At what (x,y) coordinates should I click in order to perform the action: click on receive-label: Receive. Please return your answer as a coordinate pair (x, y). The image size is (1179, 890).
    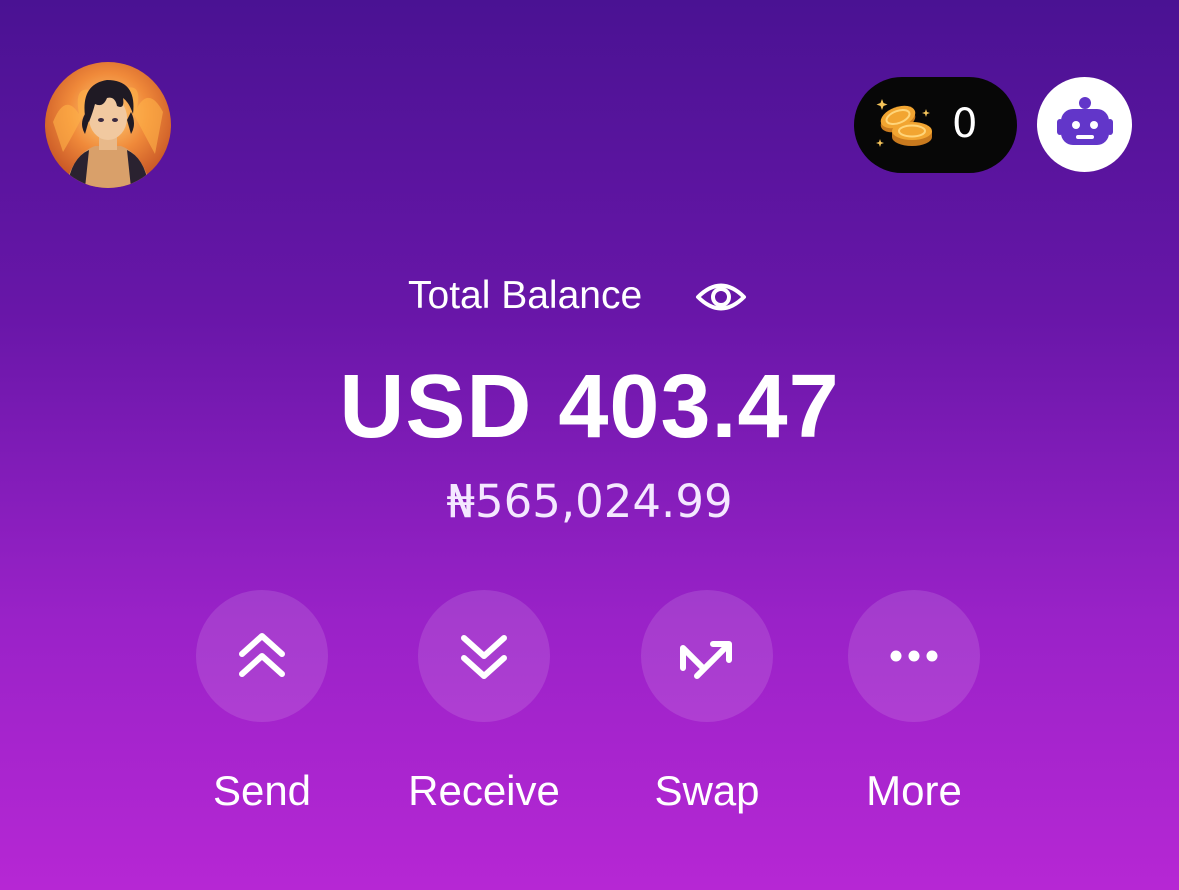
    Looking at the image, I should click on (484, 791).